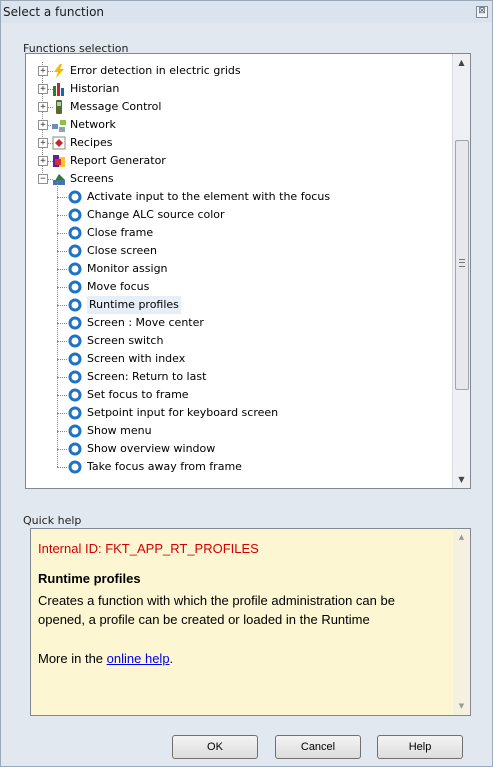 The image size is (493, 767). What do you see at coordinates (236, 89) in the screenshot?
I see `tree-category-row: + Historian` at bounding box center [236, 89].